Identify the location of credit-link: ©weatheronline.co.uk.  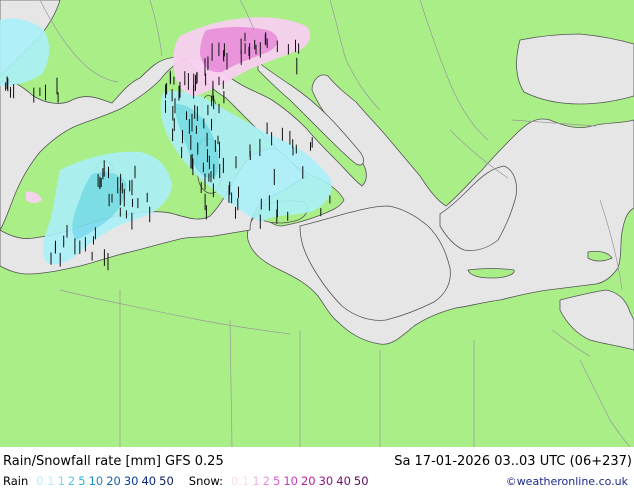
(567, 481).